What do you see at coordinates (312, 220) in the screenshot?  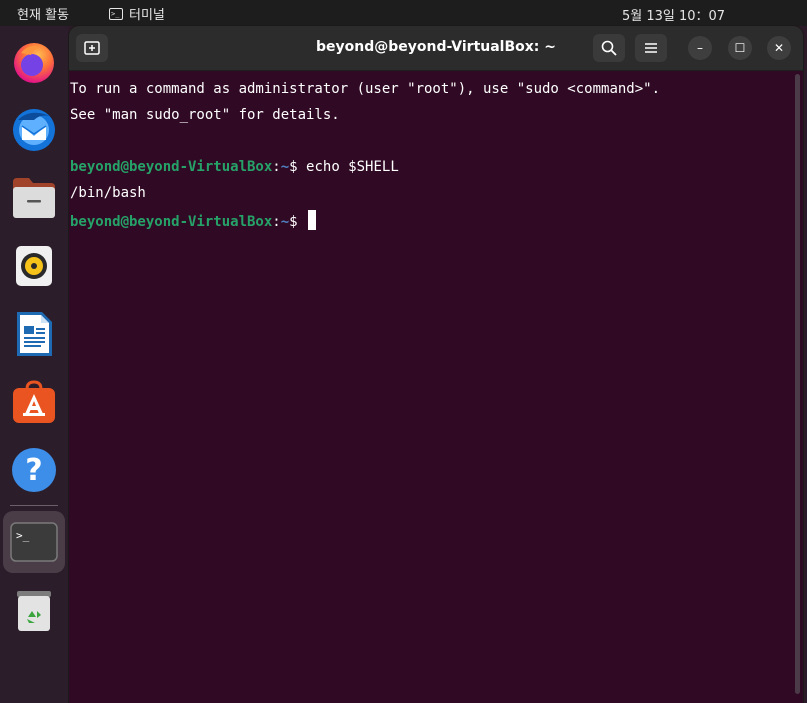 I see `terminal-cursor` at bounding box center [312, 220].